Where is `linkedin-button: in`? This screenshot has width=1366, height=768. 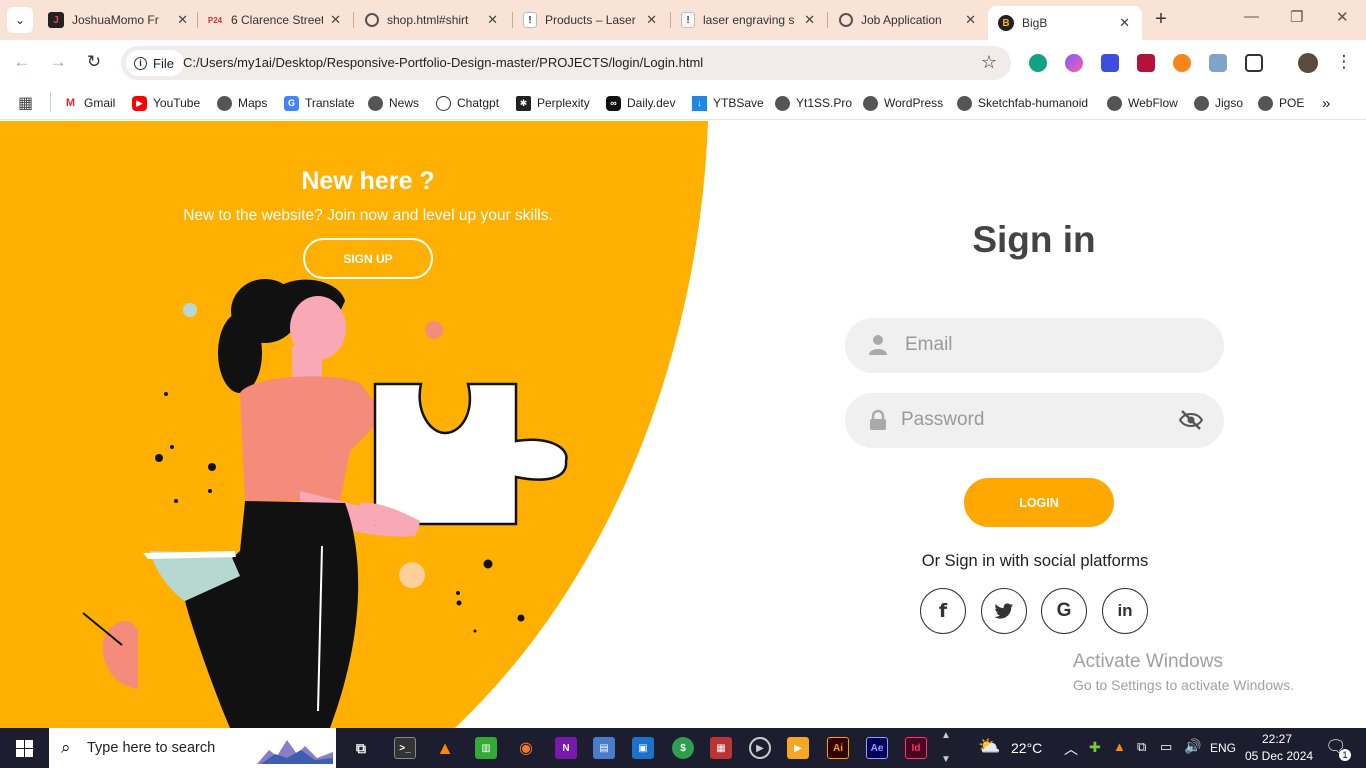
linkedin-button: in is located at coordinates (1125, 611).